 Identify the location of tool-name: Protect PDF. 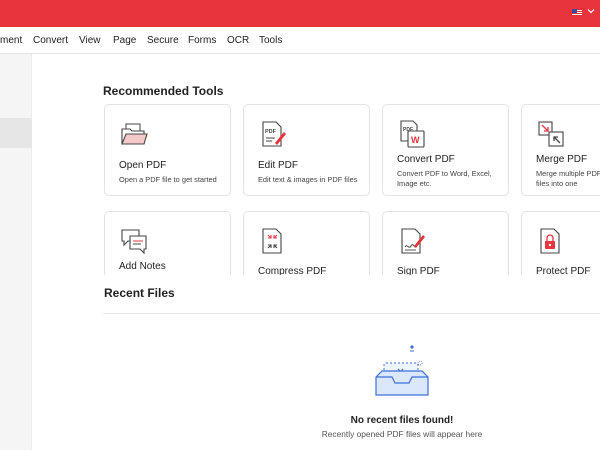
(563, 270).